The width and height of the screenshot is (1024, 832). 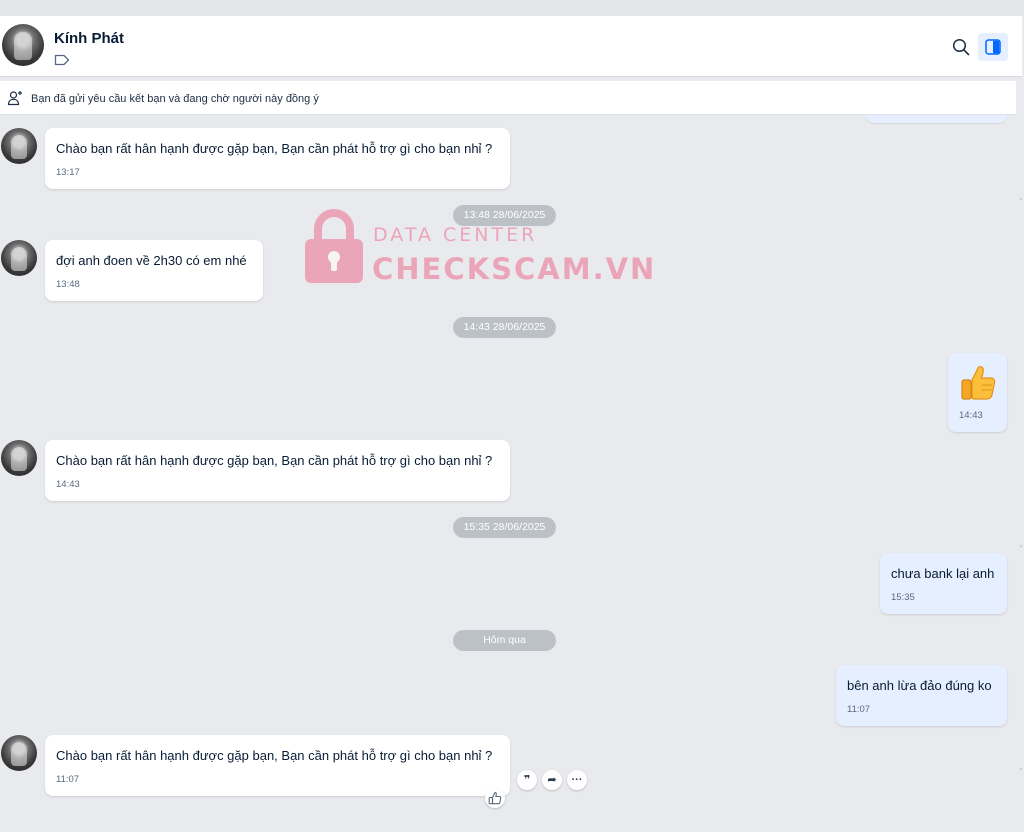 I want to click on chat-header: Kính Phát, so click(x=511, y=46).